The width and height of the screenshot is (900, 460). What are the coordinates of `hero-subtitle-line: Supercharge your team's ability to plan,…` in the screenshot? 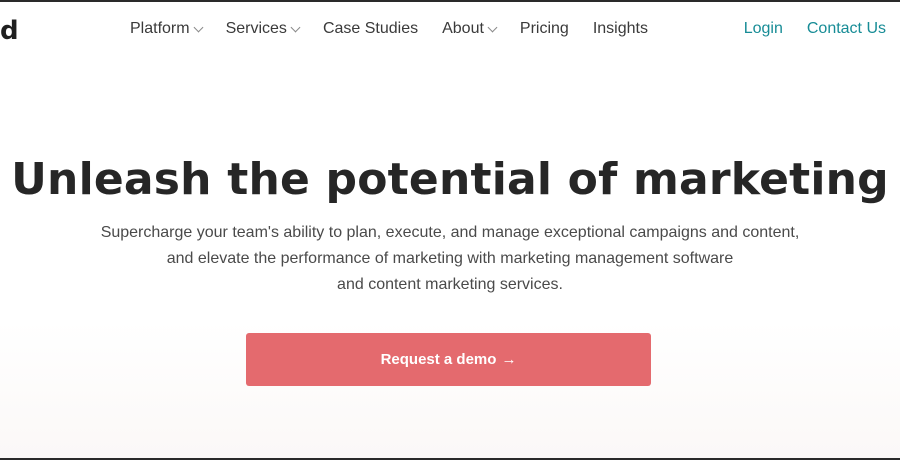 It's located at (450, 232).